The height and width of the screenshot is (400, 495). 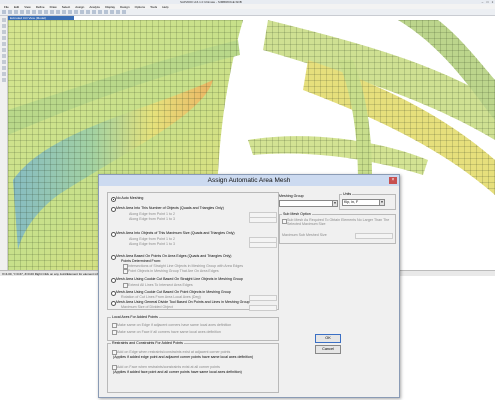 I want to click on cancel-button: Cancel, so click(x=328, y=349).